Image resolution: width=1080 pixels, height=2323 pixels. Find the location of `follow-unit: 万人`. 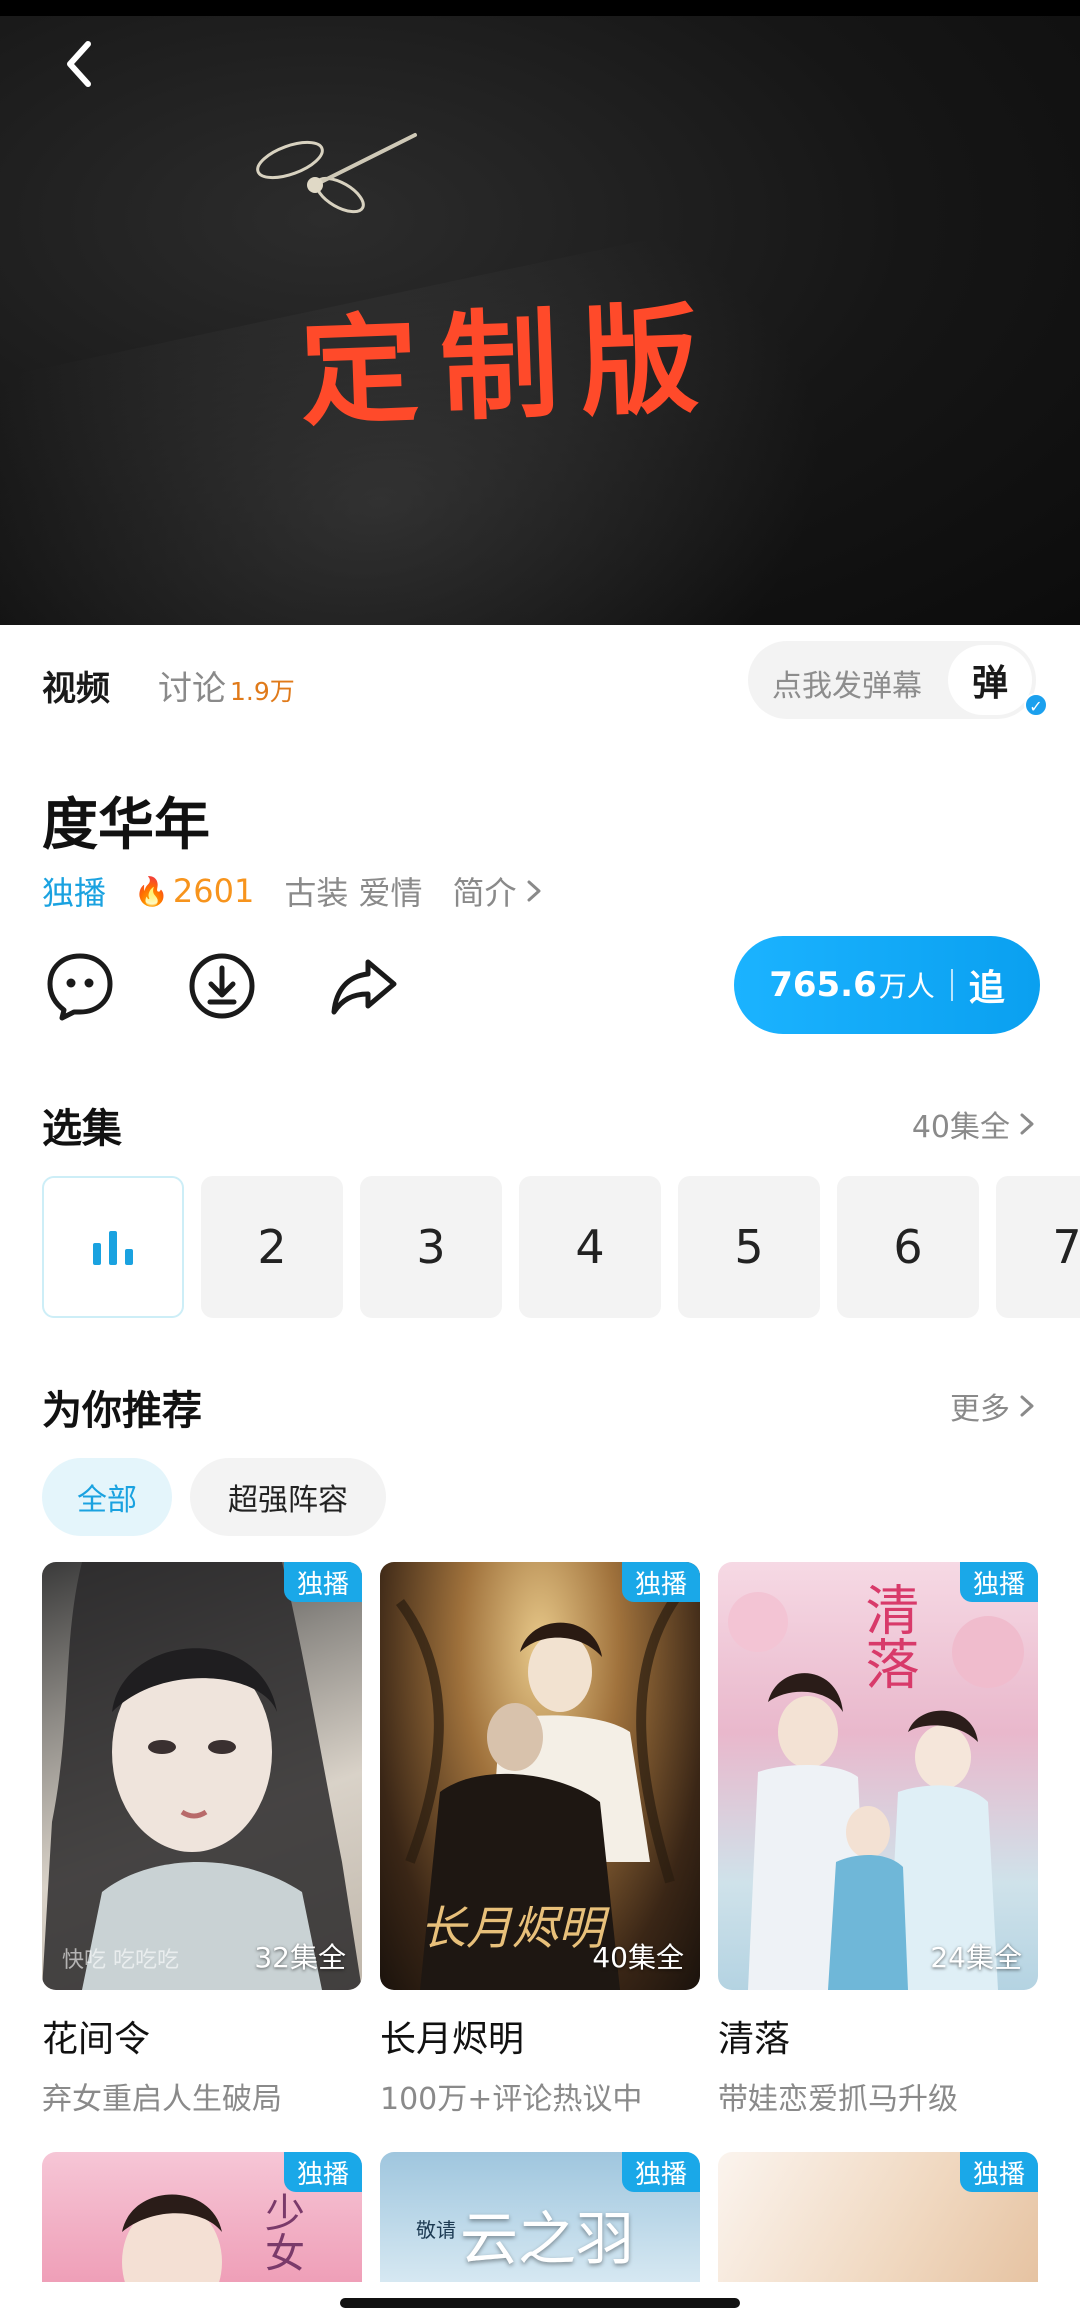

follow-unit: 万人 is located at coordinates (906, 986).